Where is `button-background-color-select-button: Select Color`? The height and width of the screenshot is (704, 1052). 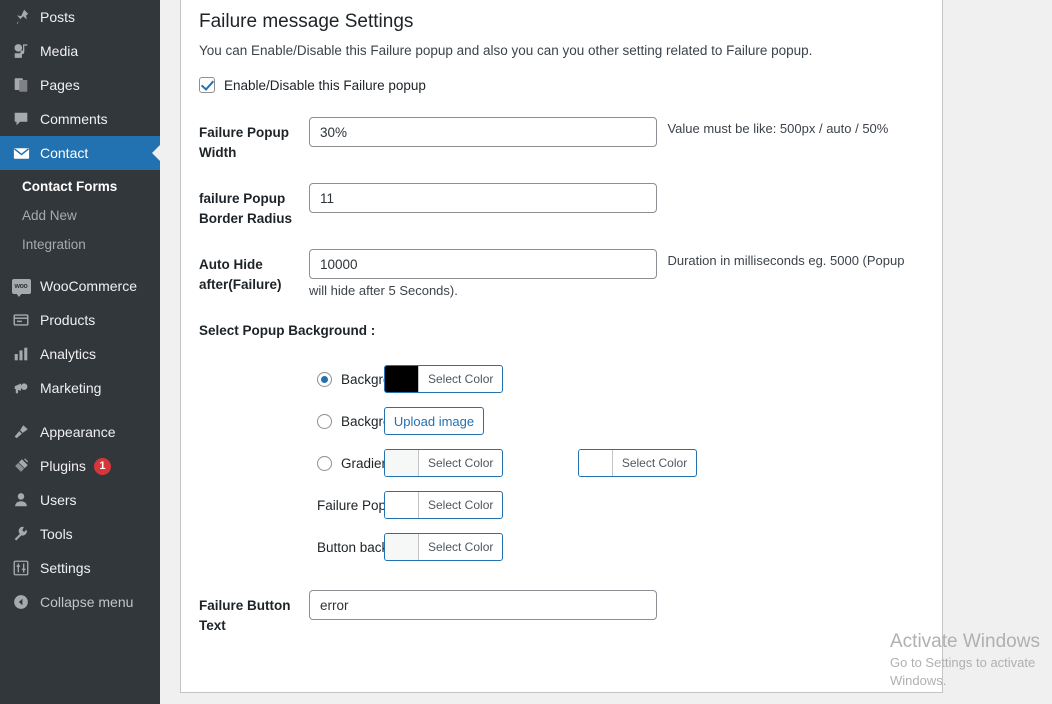
button-background-color-select-button: Select Color is located at coordinates (444, 547).